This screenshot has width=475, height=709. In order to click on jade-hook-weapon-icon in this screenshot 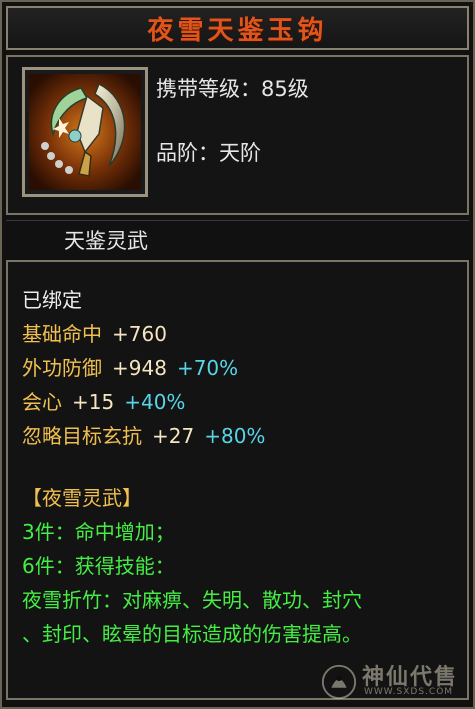, I will do `click(85, 132)`.